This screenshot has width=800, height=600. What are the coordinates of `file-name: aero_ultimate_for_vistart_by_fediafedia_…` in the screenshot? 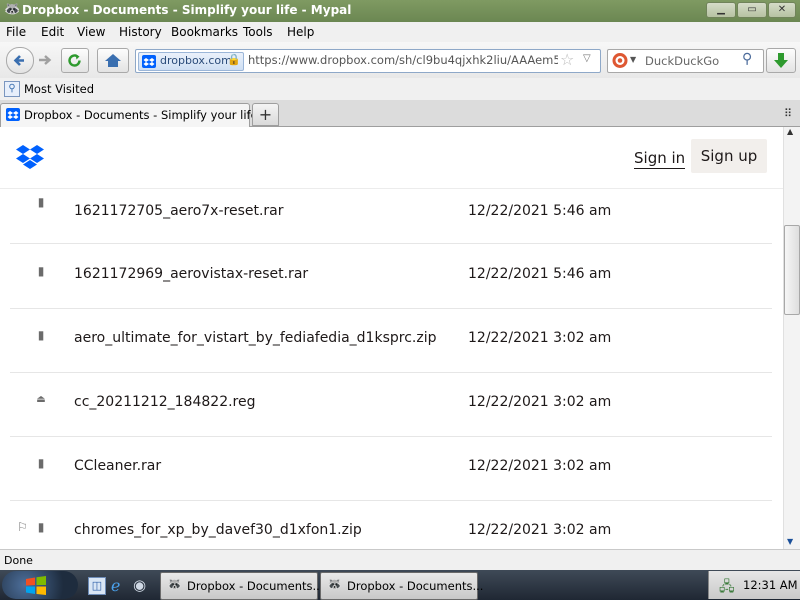 It's located at (255, 338).